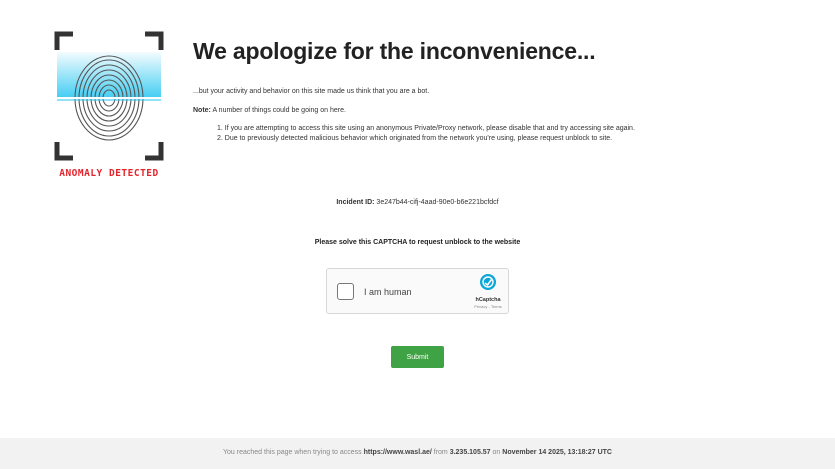  I want to click on footer-url: https://www.wasl.ae/, so click(397, 452).